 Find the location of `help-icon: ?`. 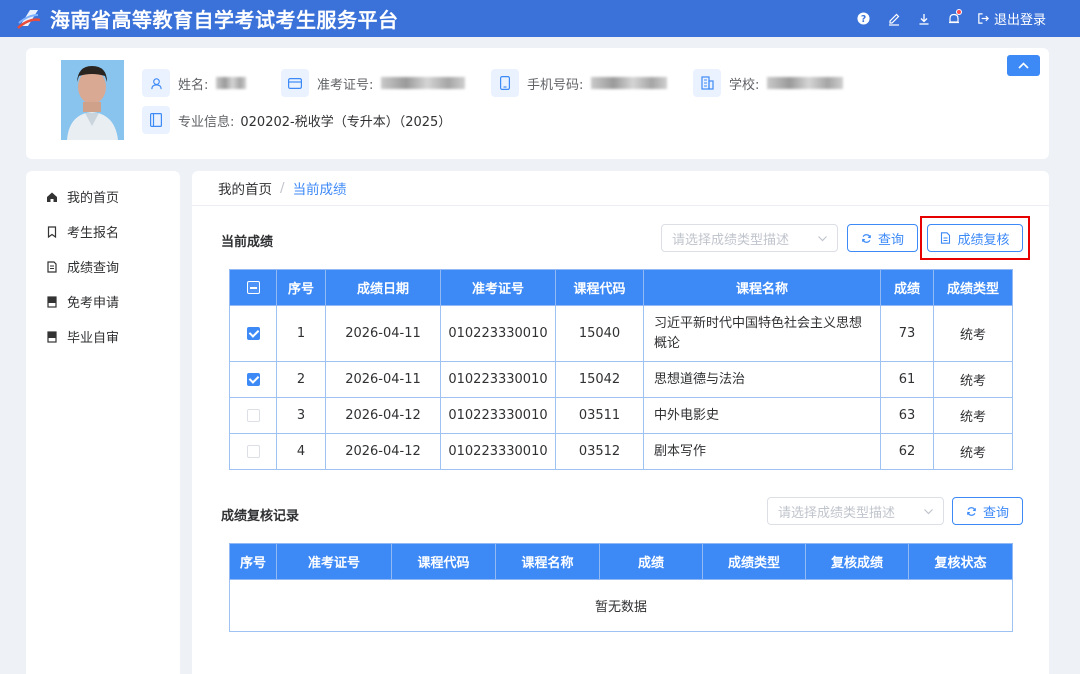

help-icon: ? is located at coordinates (864, 19).